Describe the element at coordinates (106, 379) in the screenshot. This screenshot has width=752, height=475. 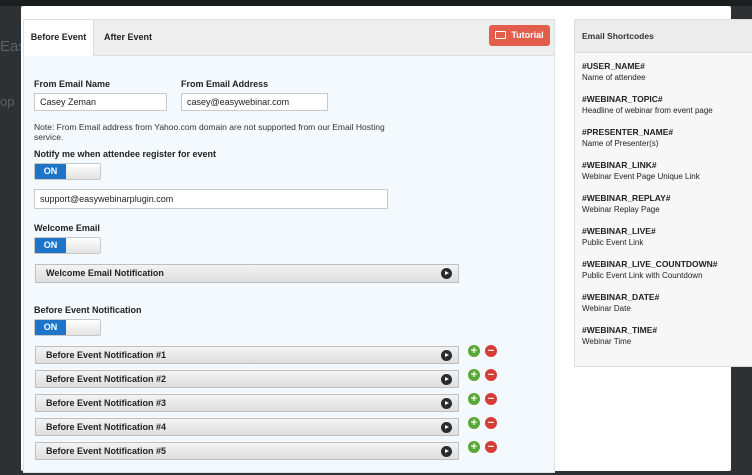
I see `notification-label: Before Event Notification #2` at that location.